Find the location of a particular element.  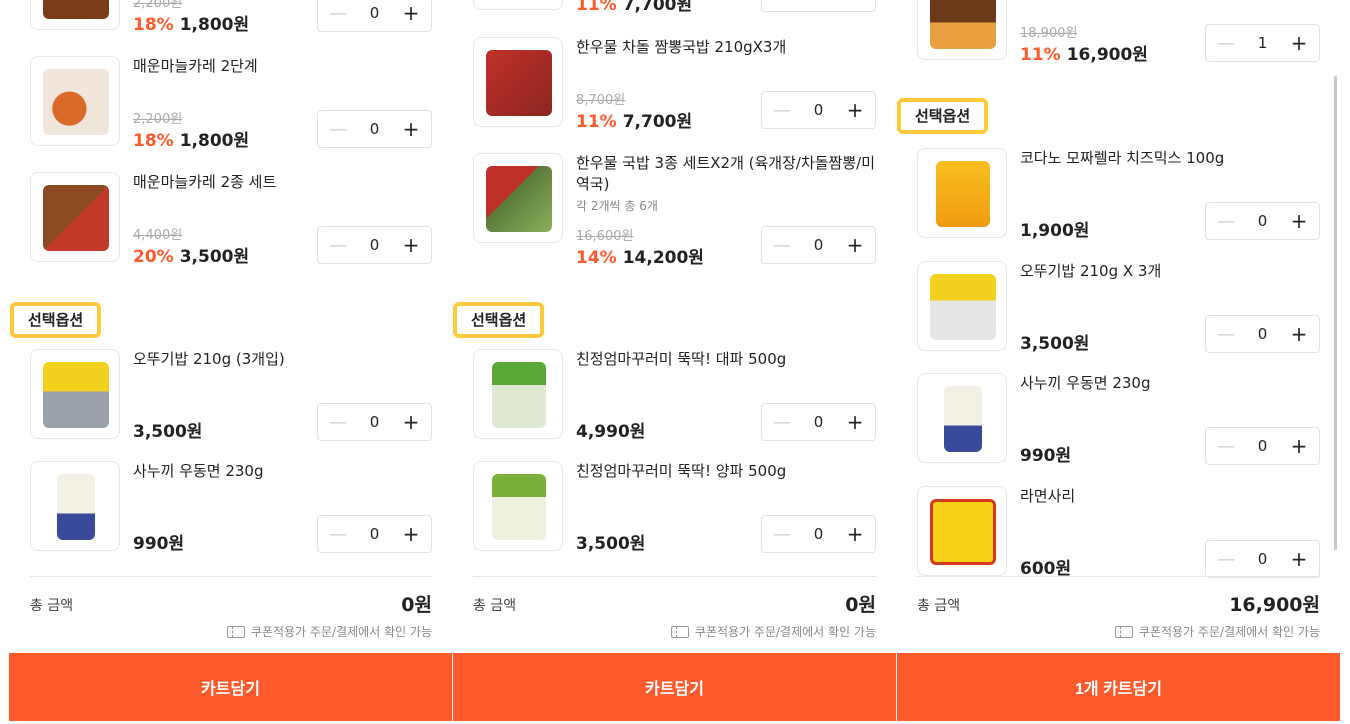

list-item: 오뚜기밥 210g (3개입) 3,500원 — 0 + is located at coordinates (231, 399).